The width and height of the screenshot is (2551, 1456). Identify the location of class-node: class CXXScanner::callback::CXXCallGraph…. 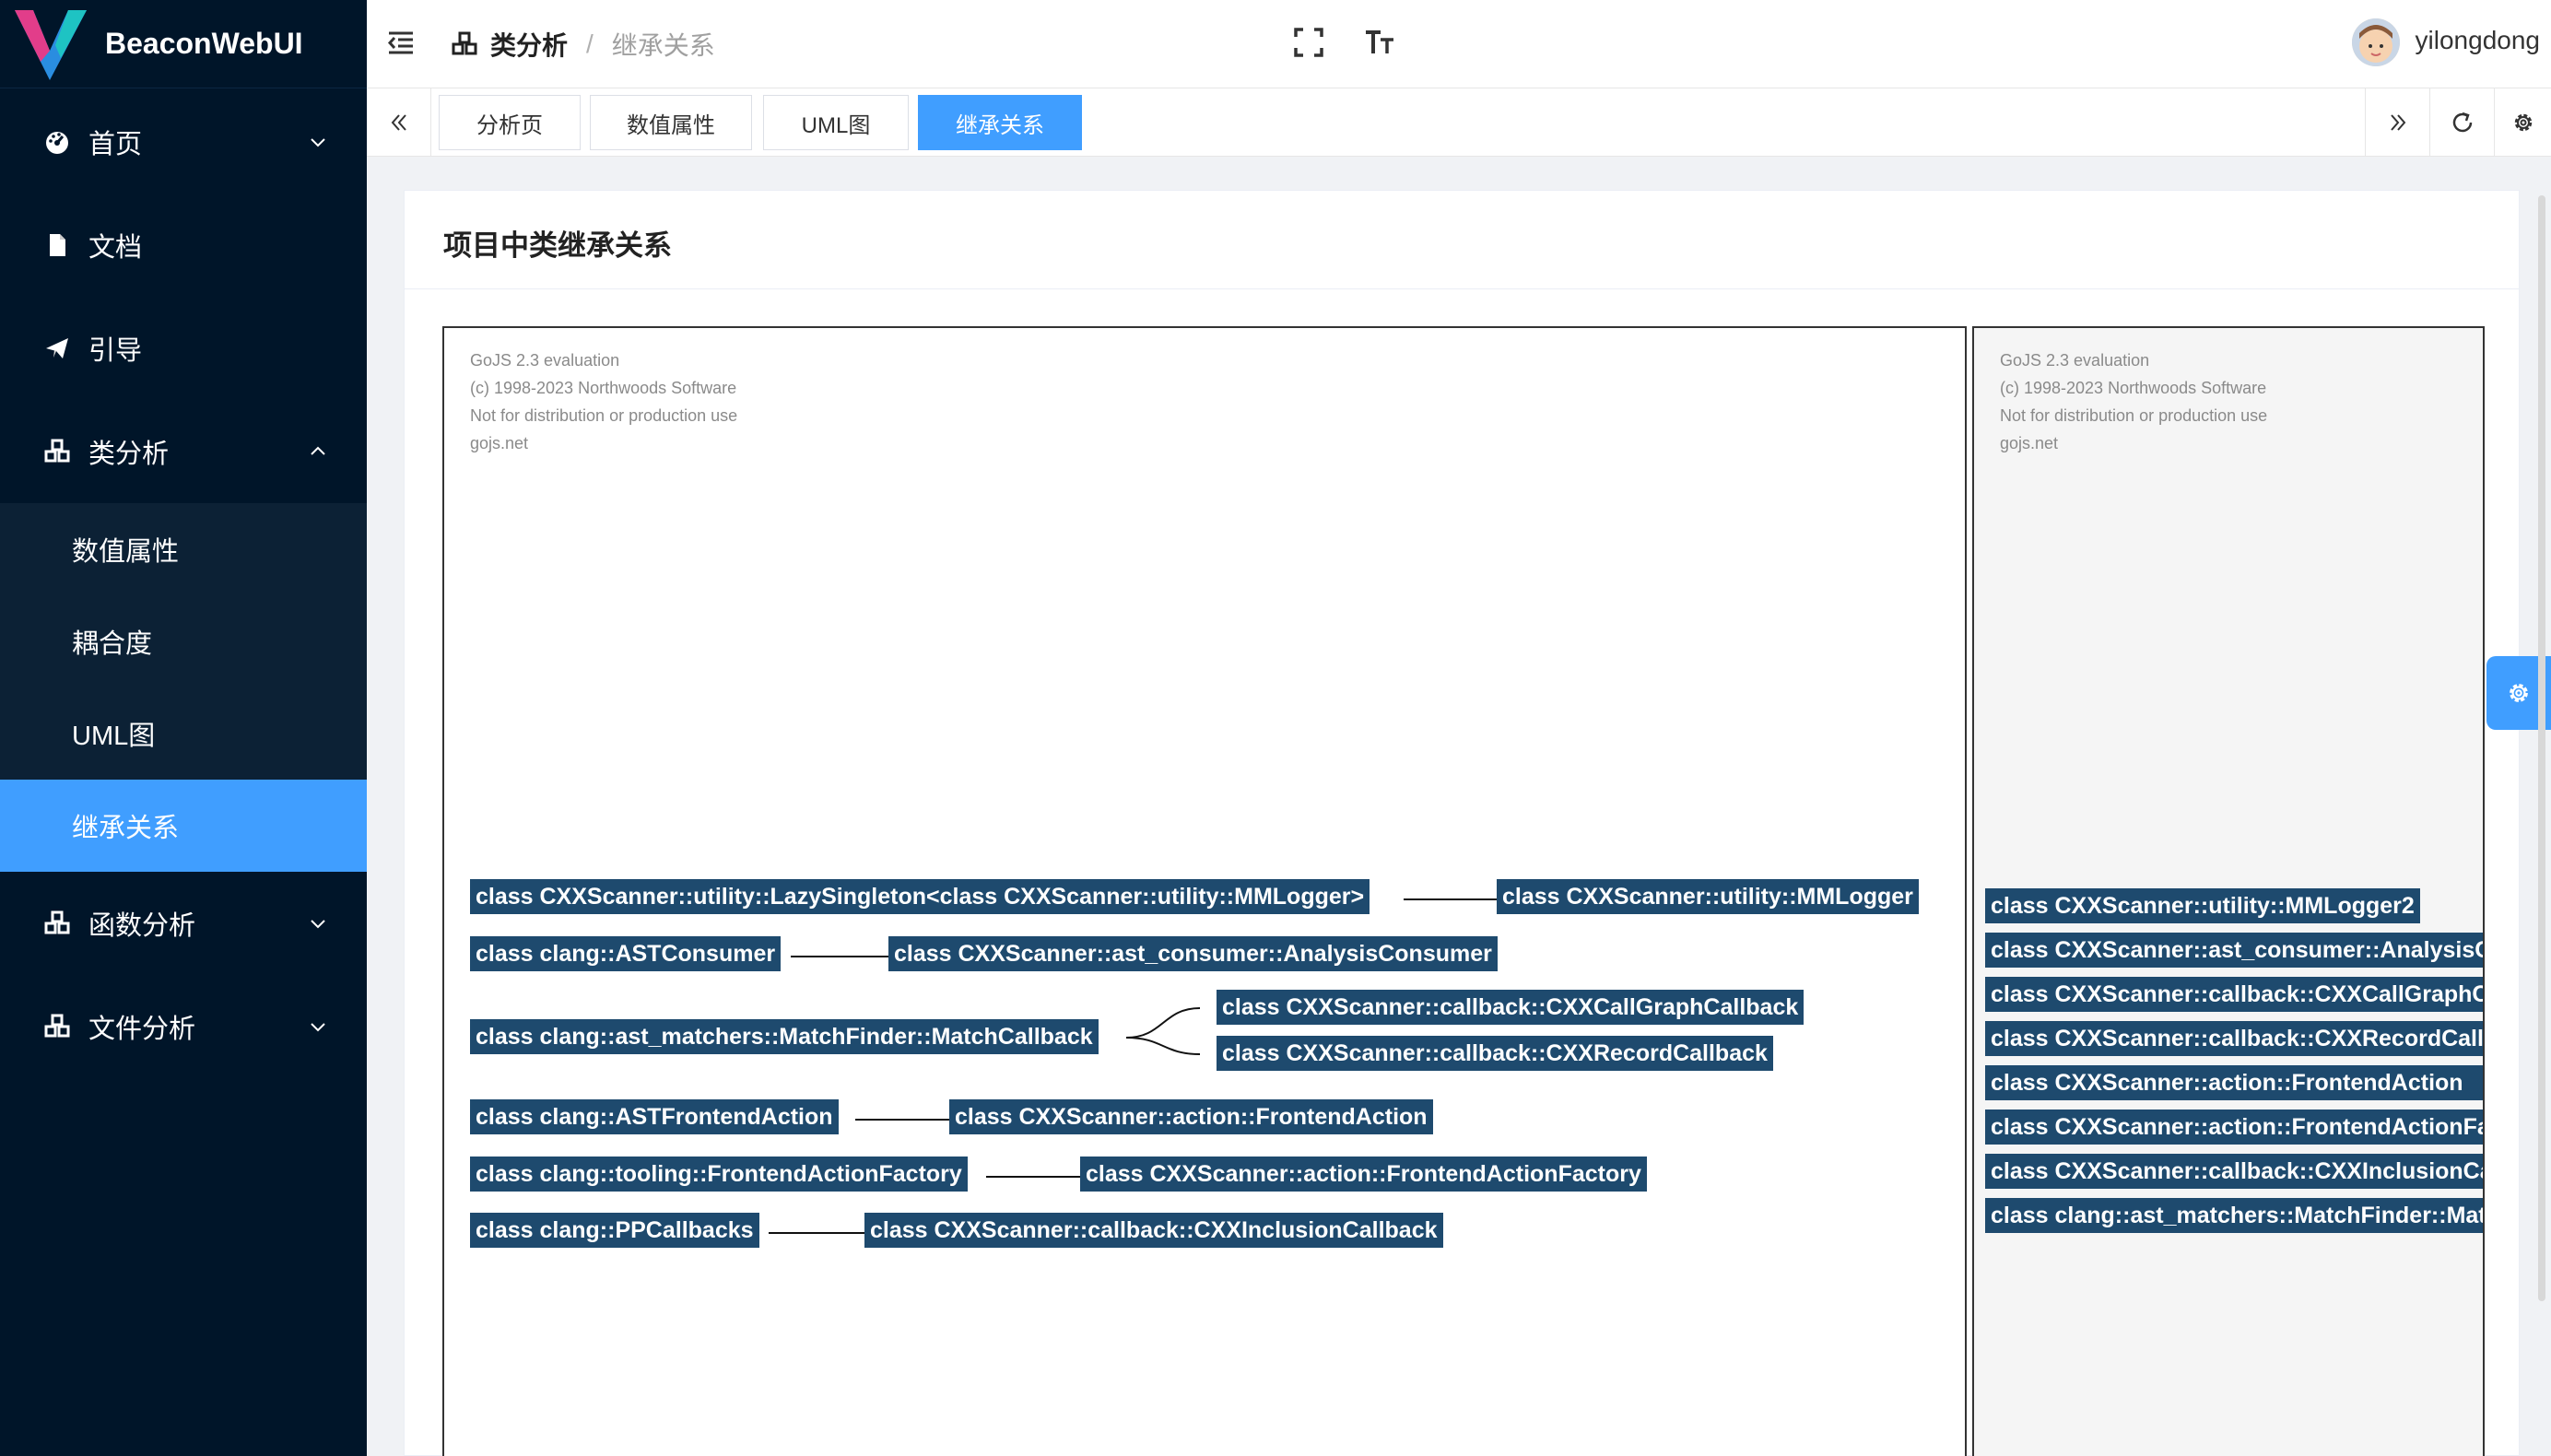
(1511, 1007).